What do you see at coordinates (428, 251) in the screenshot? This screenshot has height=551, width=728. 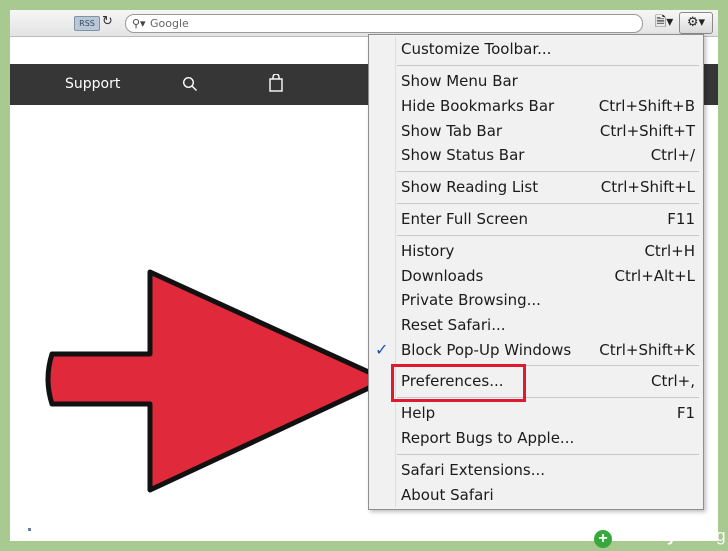 I see `menu-item-label: History` at bounding box center [428, 251].